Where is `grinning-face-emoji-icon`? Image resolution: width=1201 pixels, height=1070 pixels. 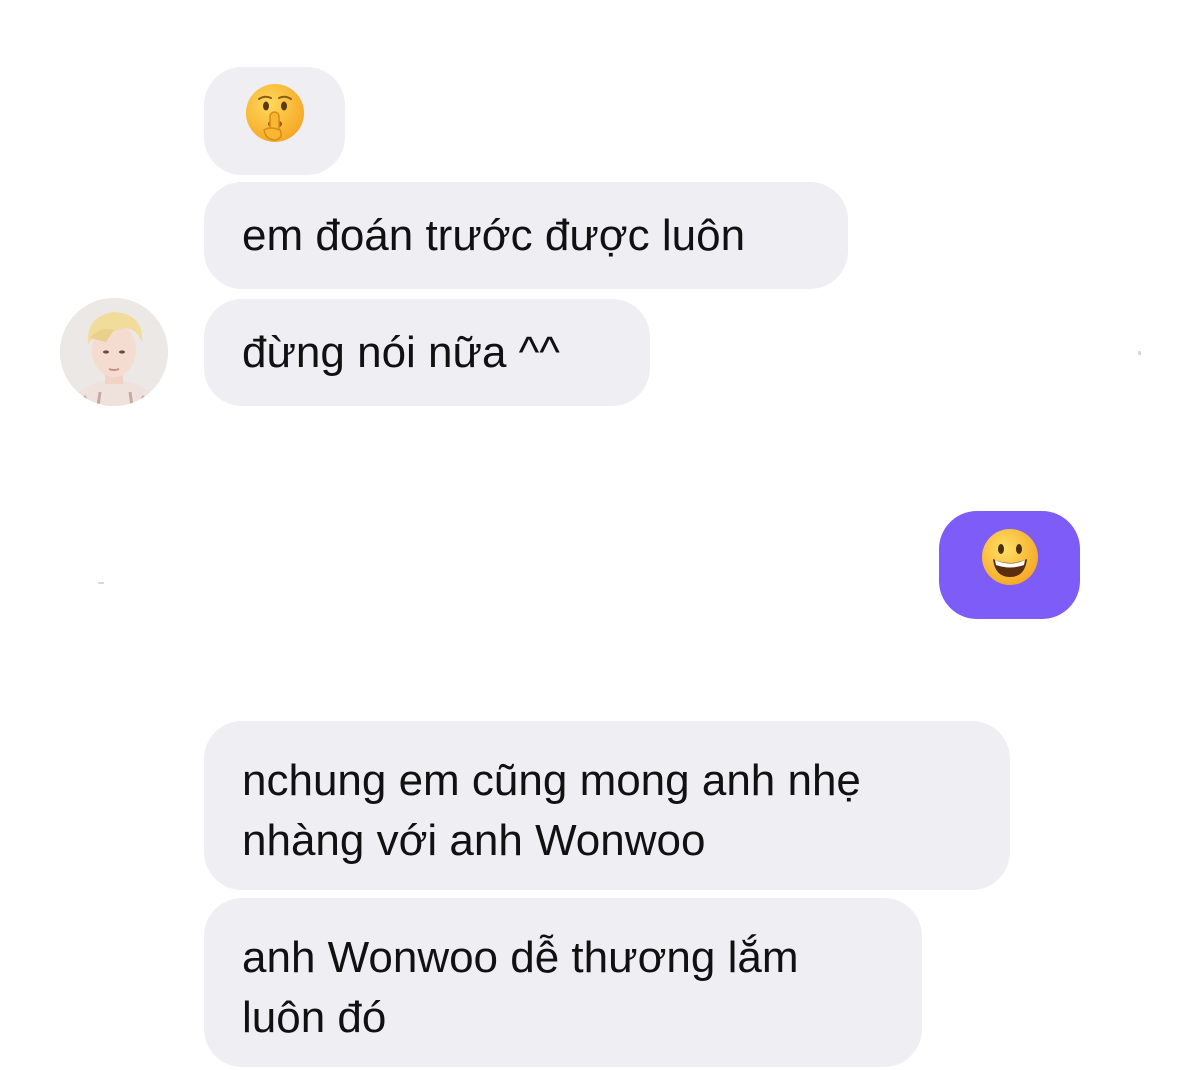
grinning-face-emoji-icon is located at coordinates (1010, 565).